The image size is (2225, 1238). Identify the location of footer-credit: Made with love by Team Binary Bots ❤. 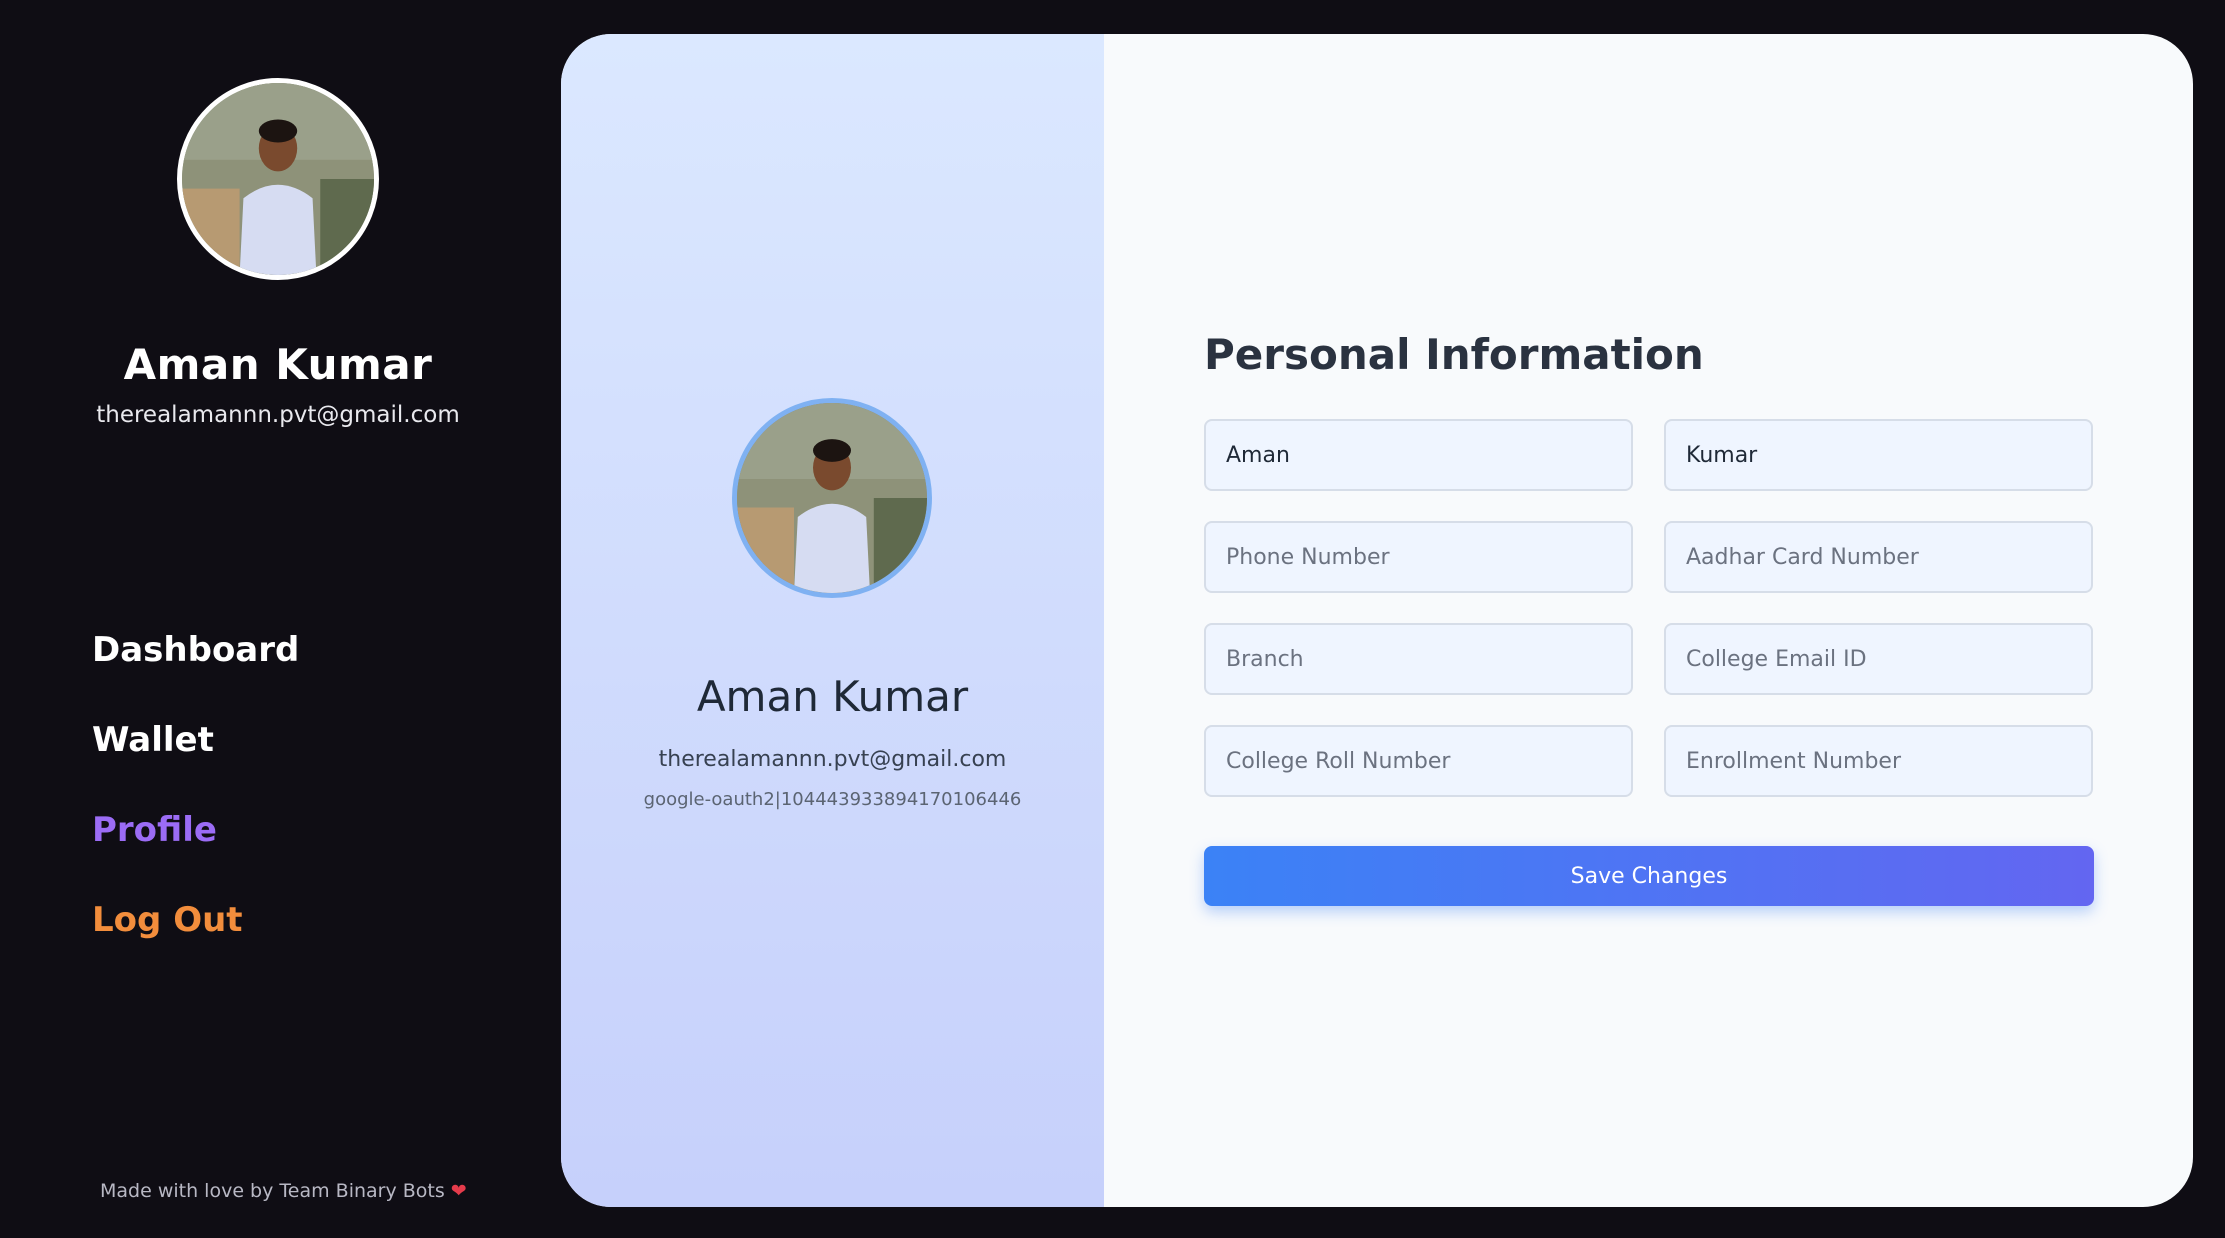
(283, 1191).